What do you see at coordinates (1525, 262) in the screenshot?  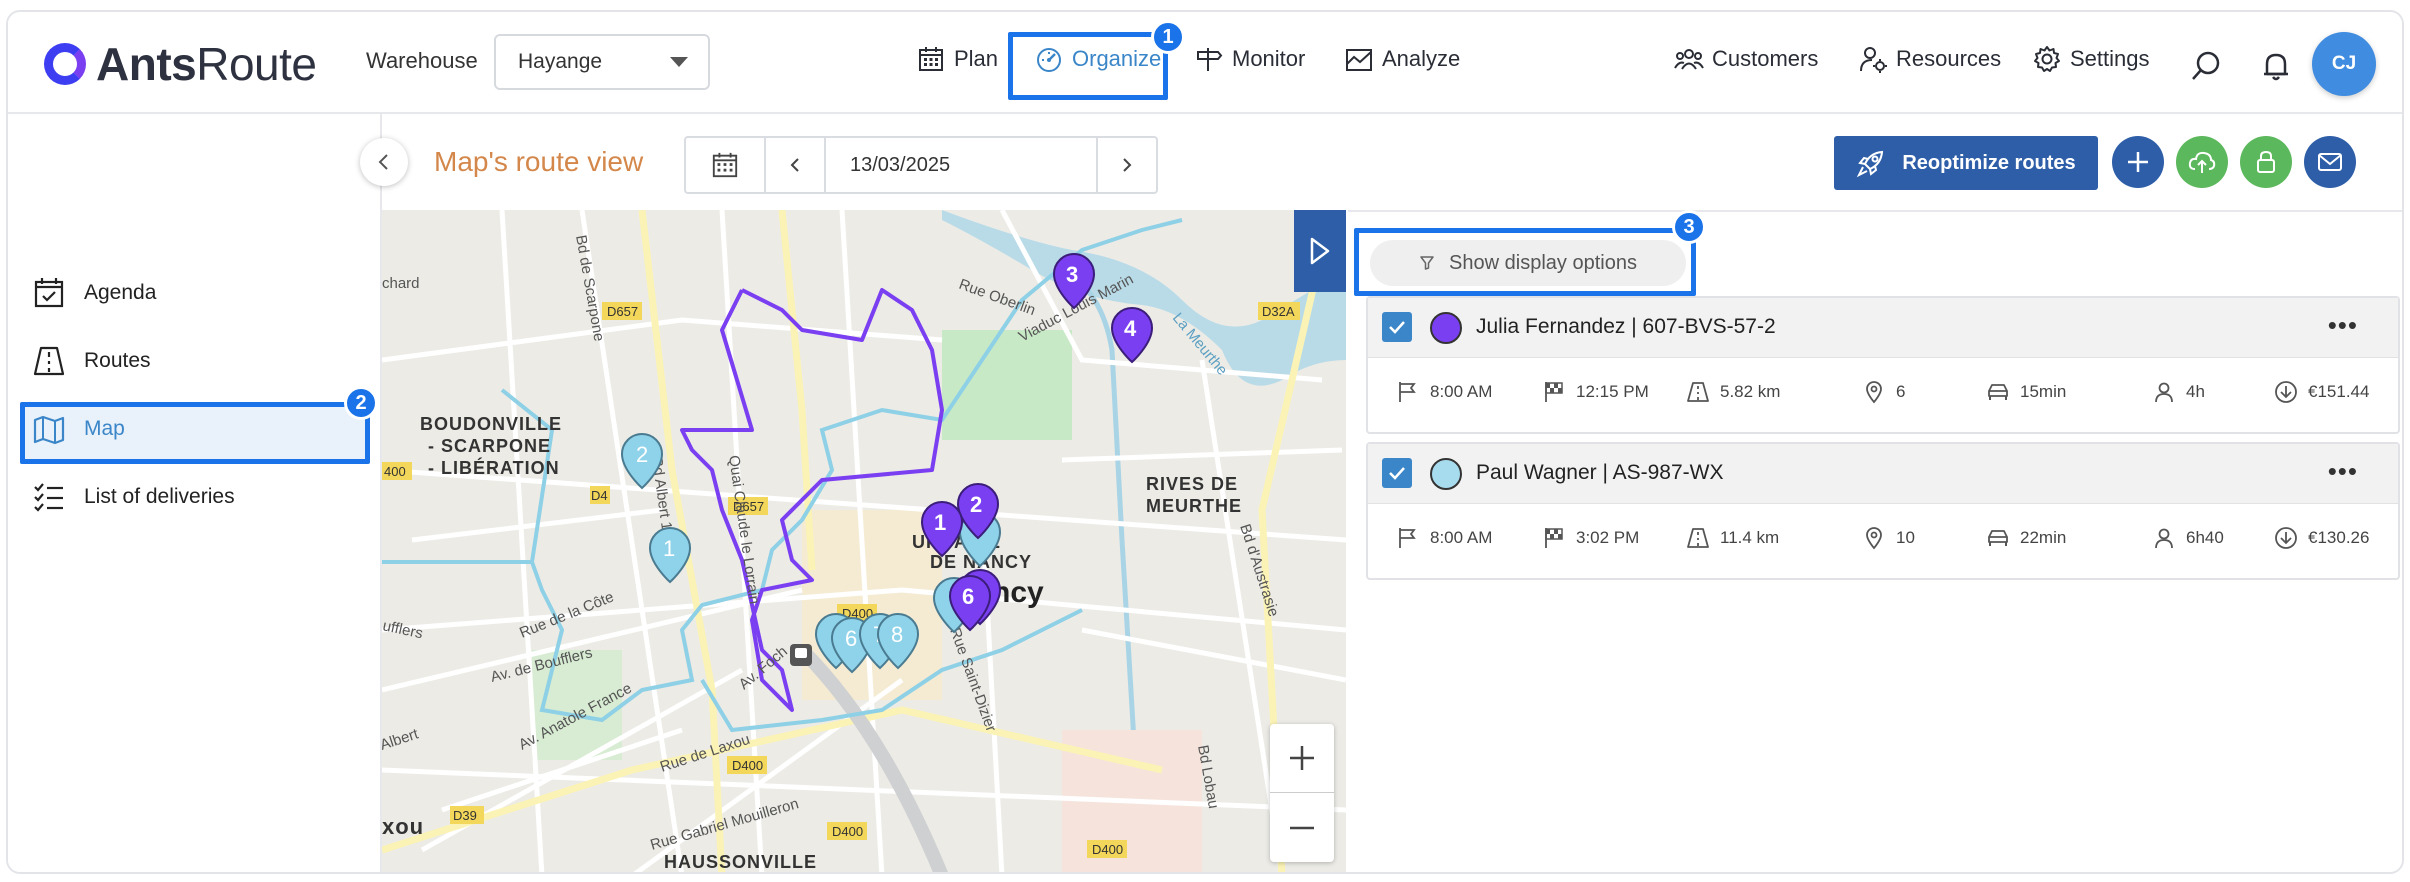 I see `display-options-highlight-box` at bounding box center [1525, 262].